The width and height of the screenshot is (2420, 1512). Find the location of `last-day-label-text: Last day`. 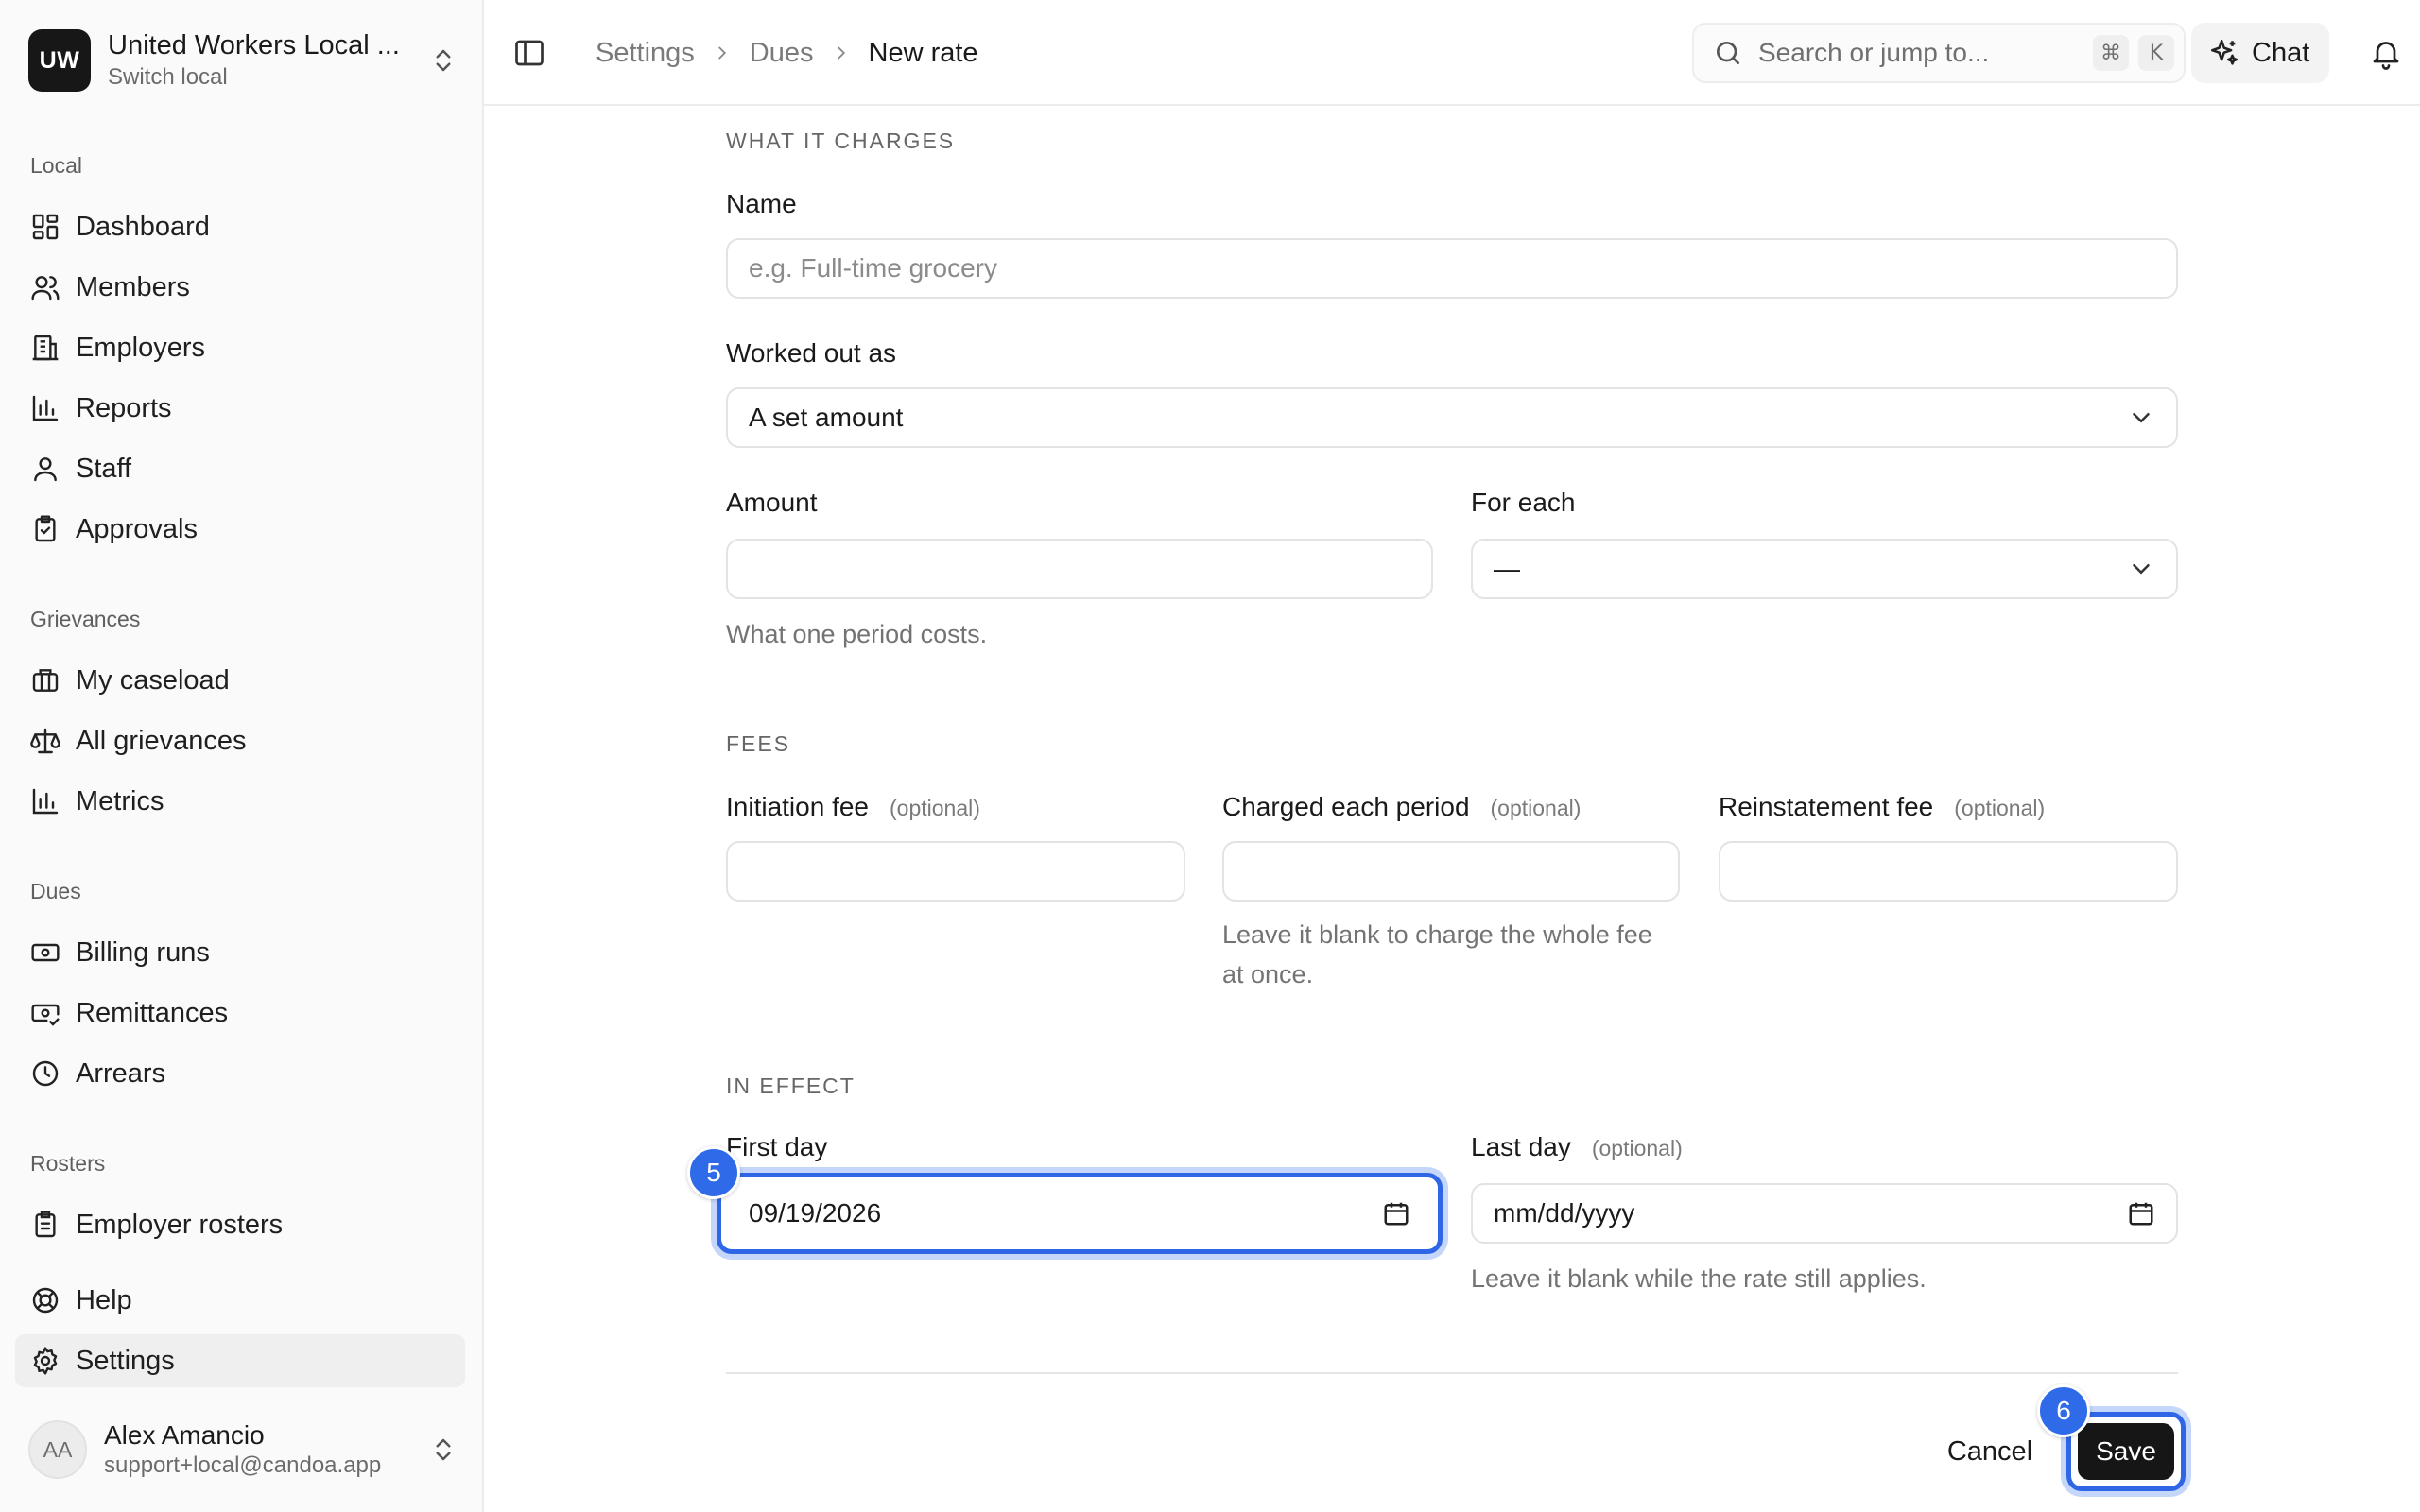

last-day-label-text: Last day is located at coordinates (1521, 1146).